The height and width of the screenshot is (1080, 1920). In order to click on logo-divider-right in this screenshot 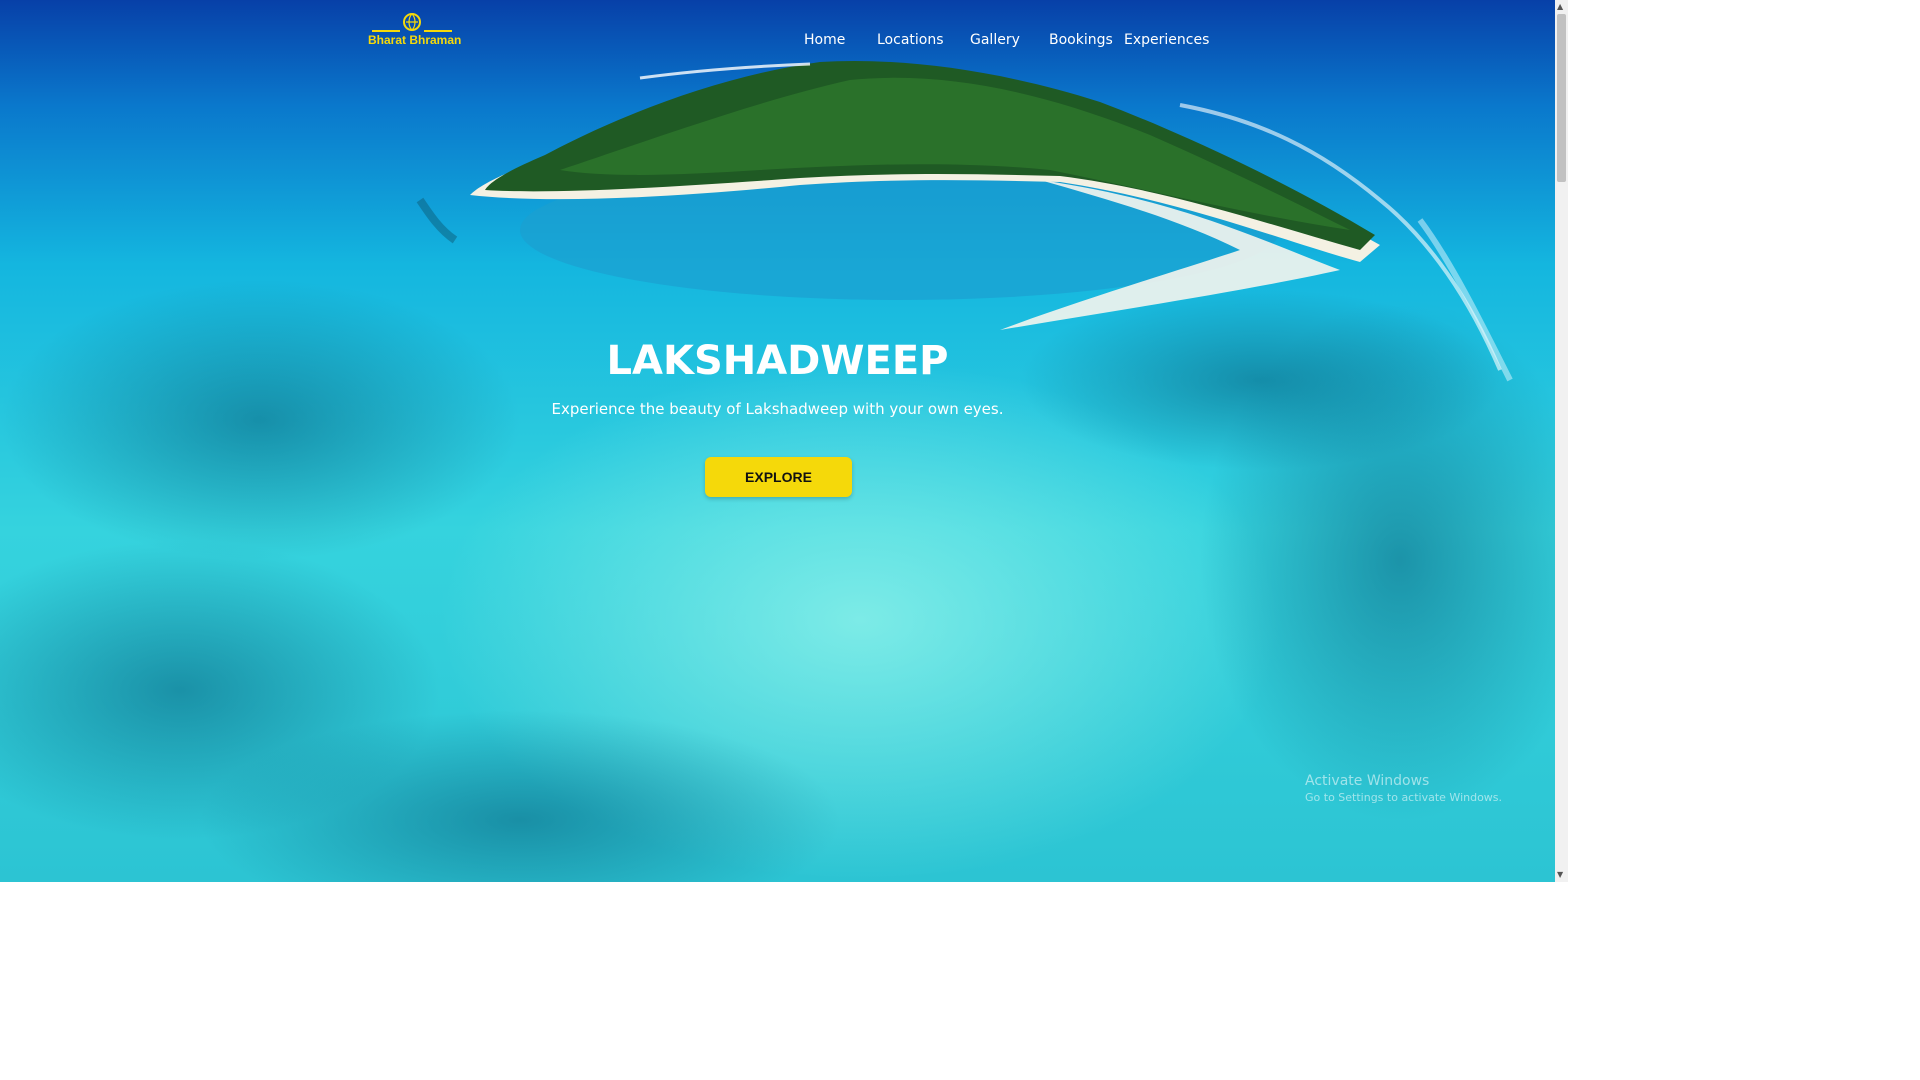, I will do `click(438, 31)`.